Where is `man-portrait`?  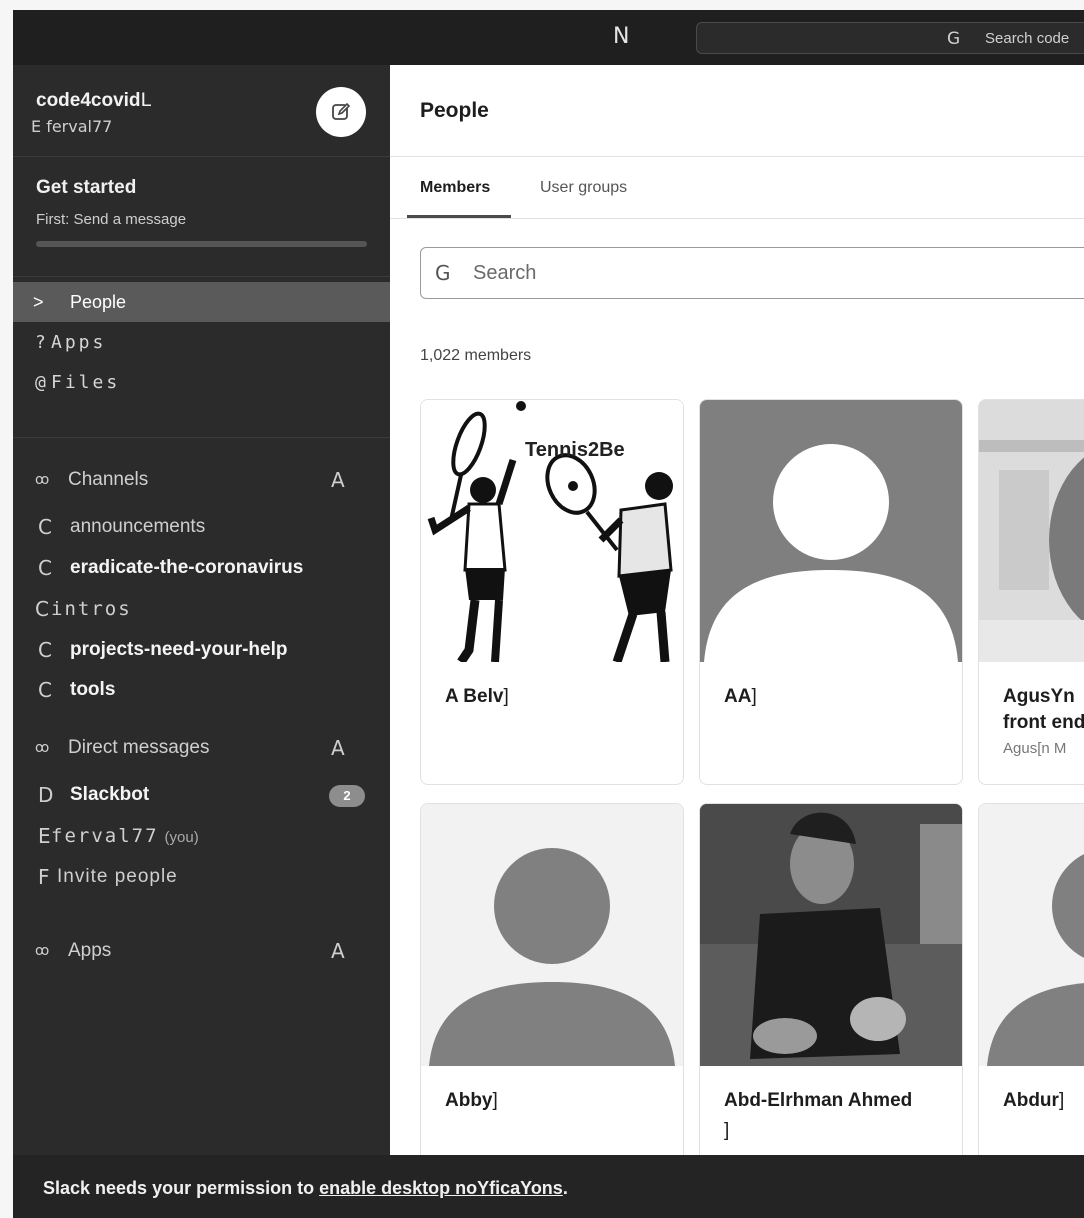
man-portrait is located at coordinates (831, 935).